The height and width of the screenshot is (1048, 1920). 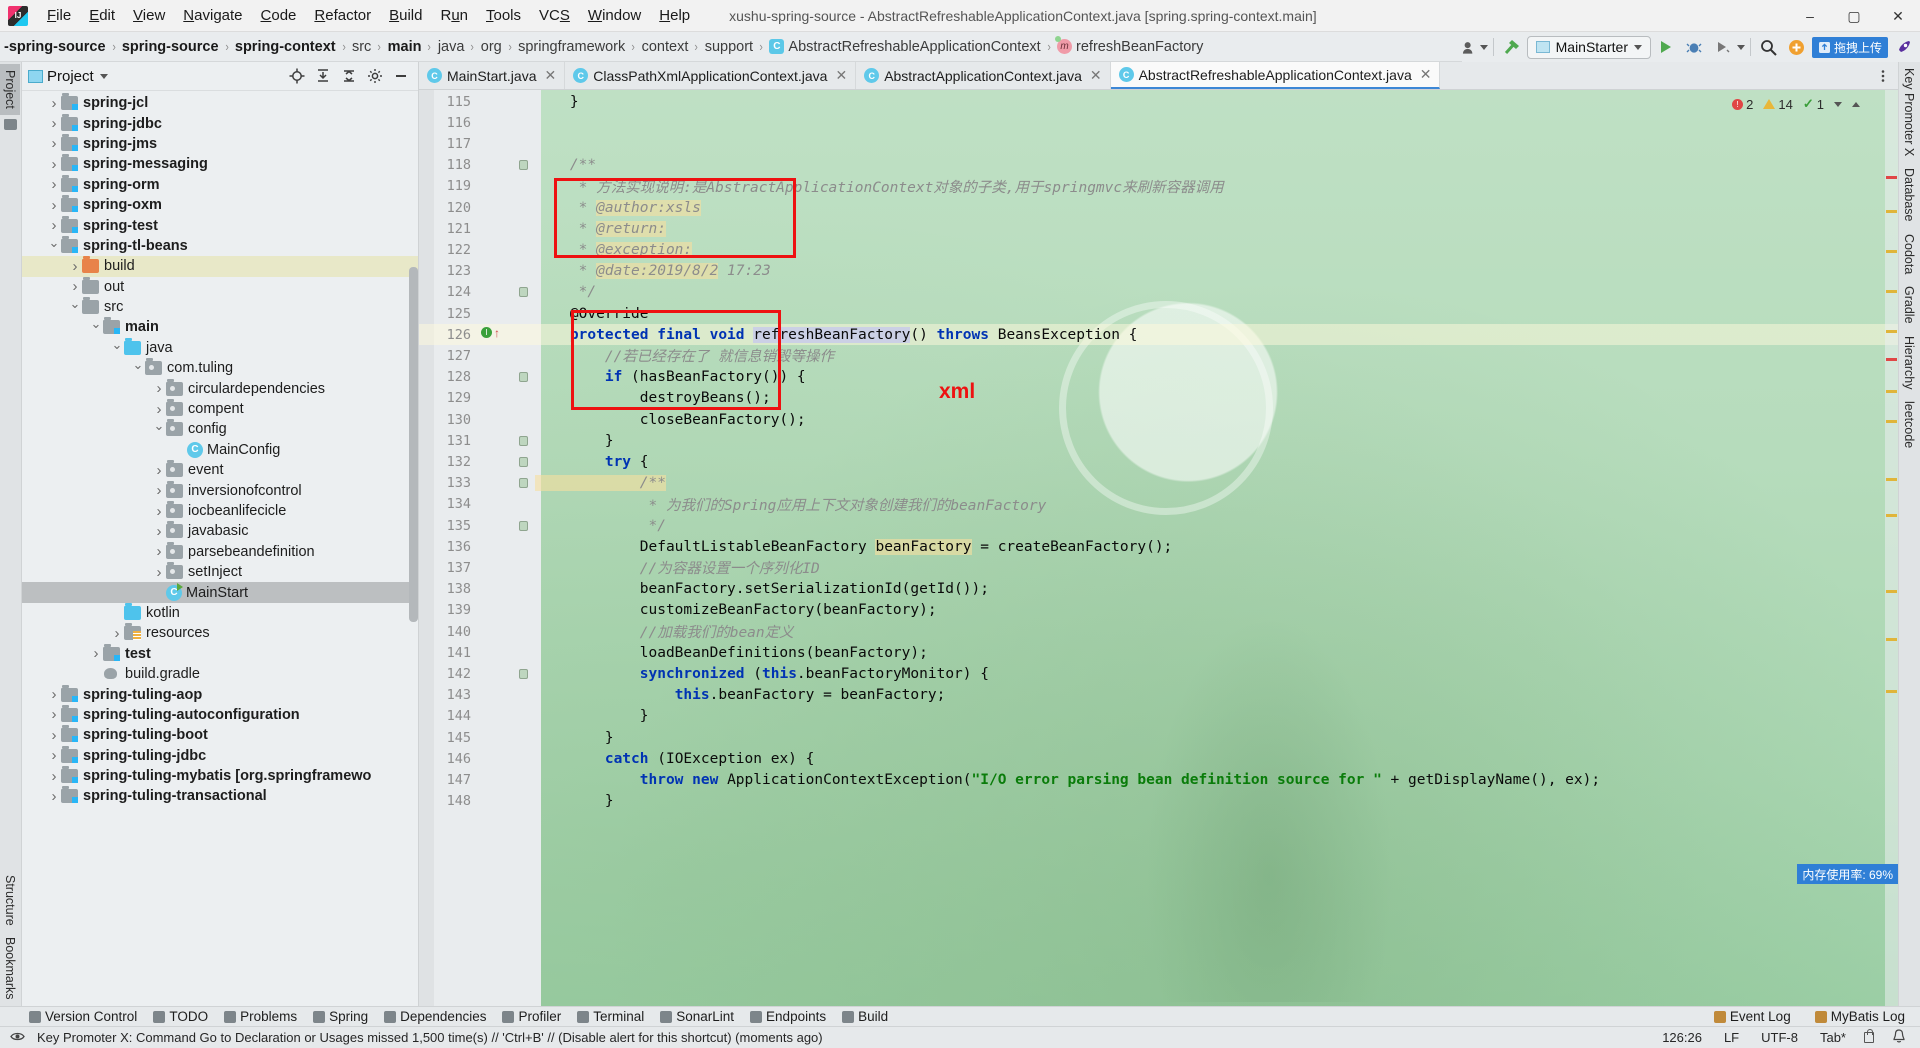 What do you see at coordinates (220, 368) in the screenshot?
I see `tree-node-com-tuling: com.tuling` at bounding box center [220, 368].